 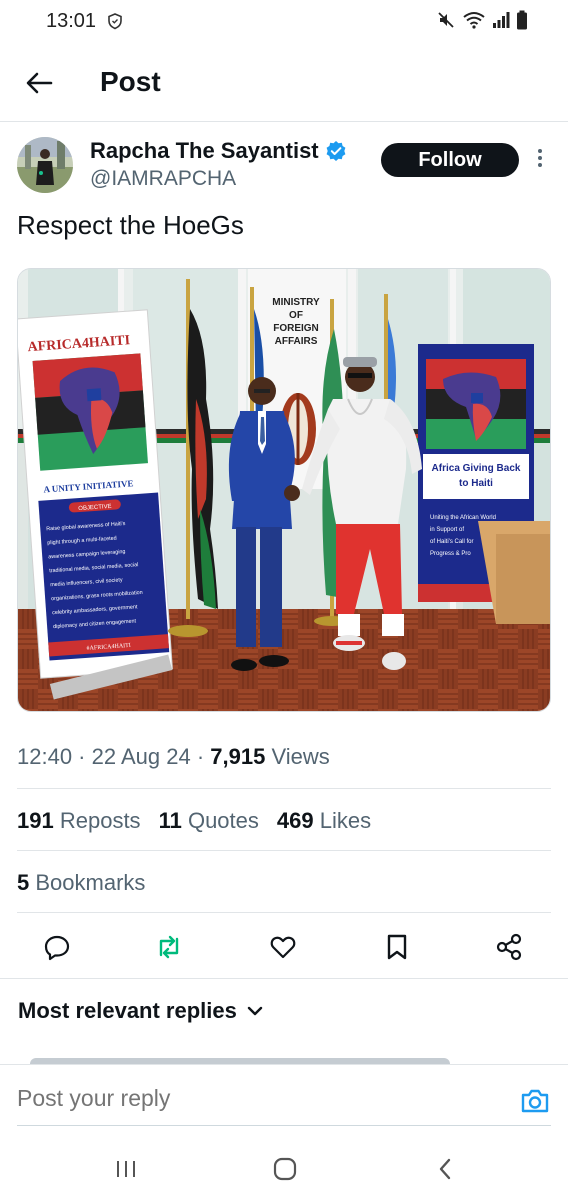 What do you see at coordinates (284, 84) in the screenshot?
I see `header: Post` at bounding box center [284, 84].